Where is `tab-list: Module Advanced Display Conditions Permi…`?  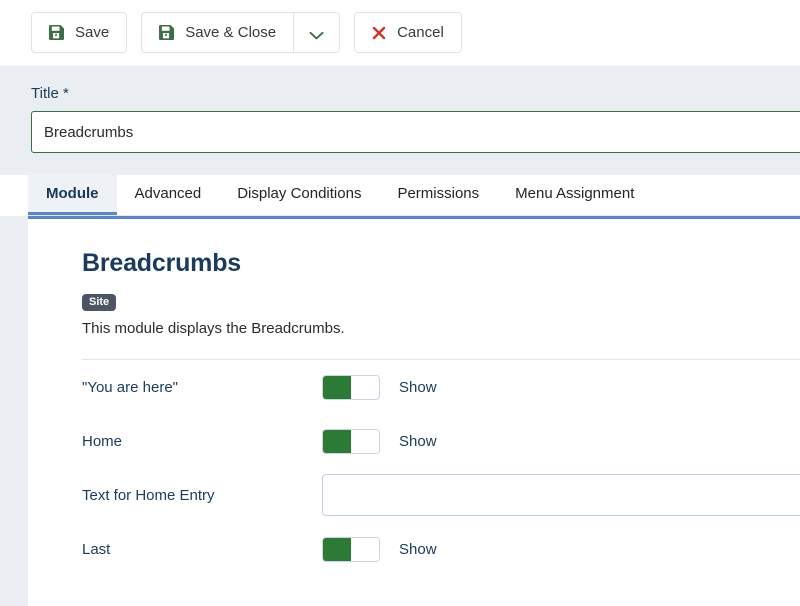 tab-list: Module Advanced Display Conditions Permi… is located at coordinates (414, 195).